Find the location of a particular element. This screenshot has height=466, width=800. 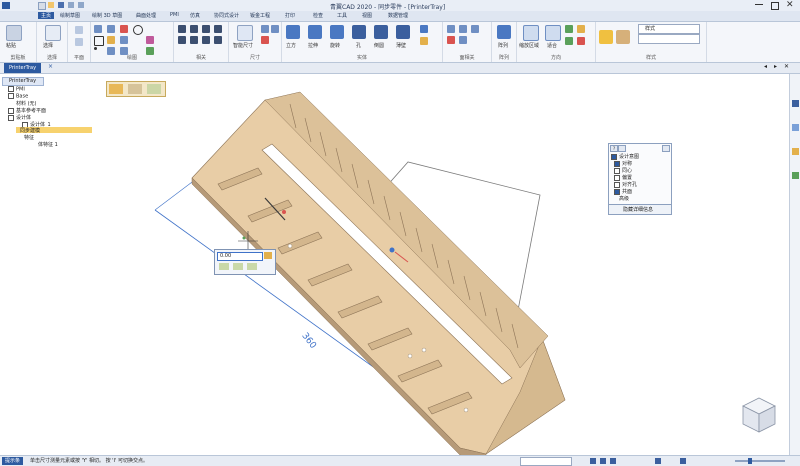

qat-redo-icon is located at coordinates (81, 5).